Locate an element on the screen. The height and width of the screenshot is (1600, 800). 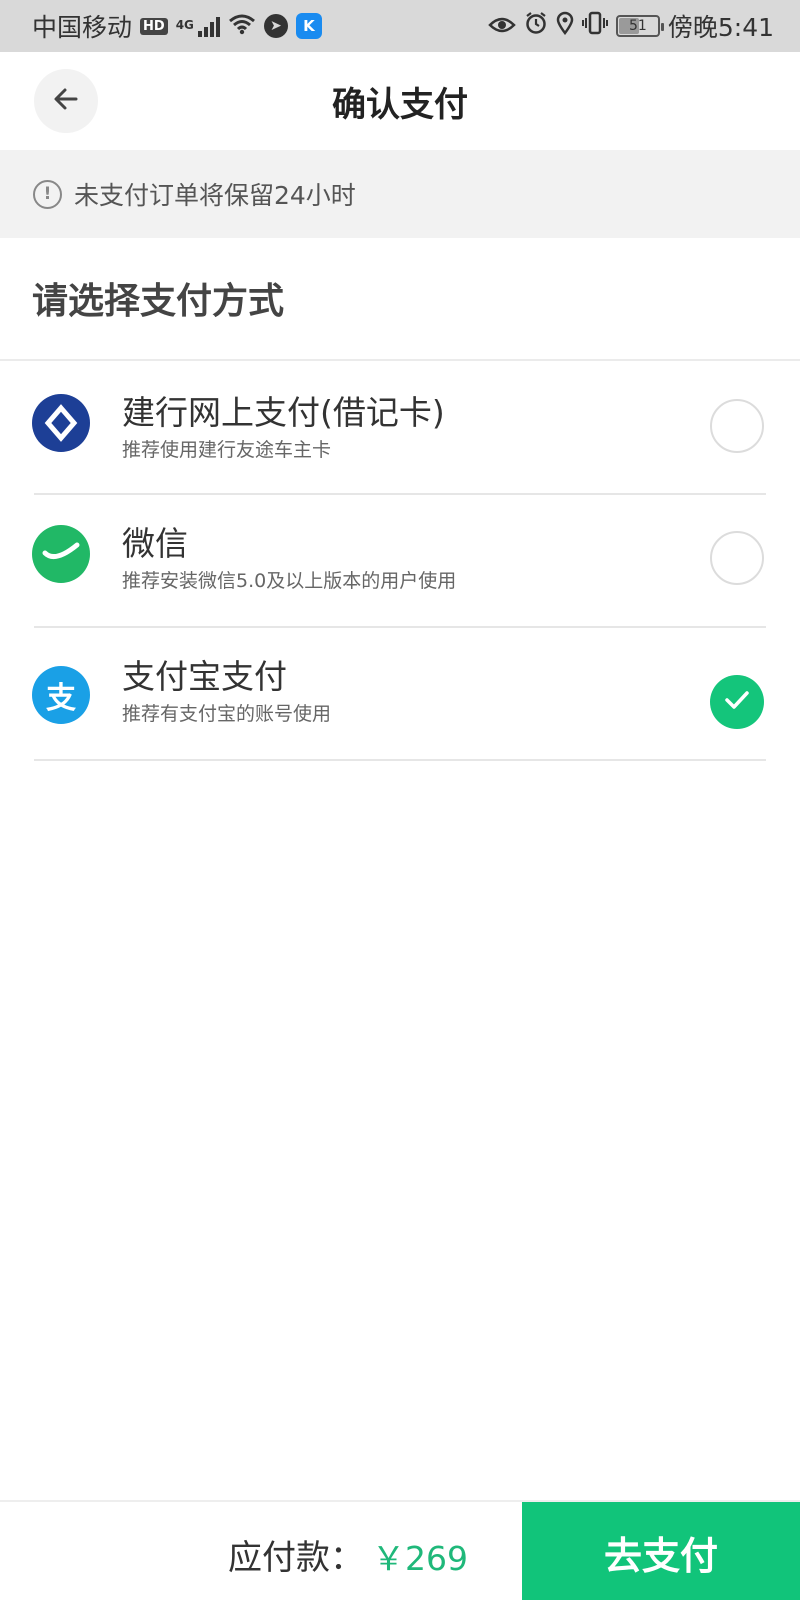
go-pay-button: 去支付 is located at coordinates (661, 1551).